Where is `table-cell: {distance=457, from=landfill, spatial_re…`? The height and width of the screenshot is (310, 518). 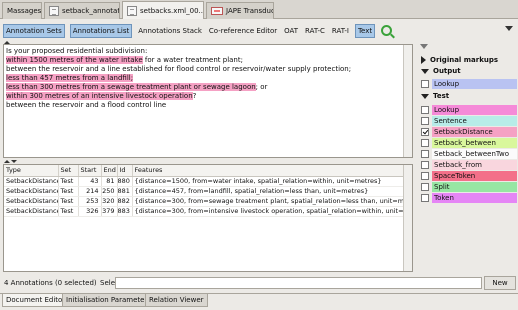
table-cell: {distance=457, from=landfill, spatial_re… is located at coordinates (268, 191).